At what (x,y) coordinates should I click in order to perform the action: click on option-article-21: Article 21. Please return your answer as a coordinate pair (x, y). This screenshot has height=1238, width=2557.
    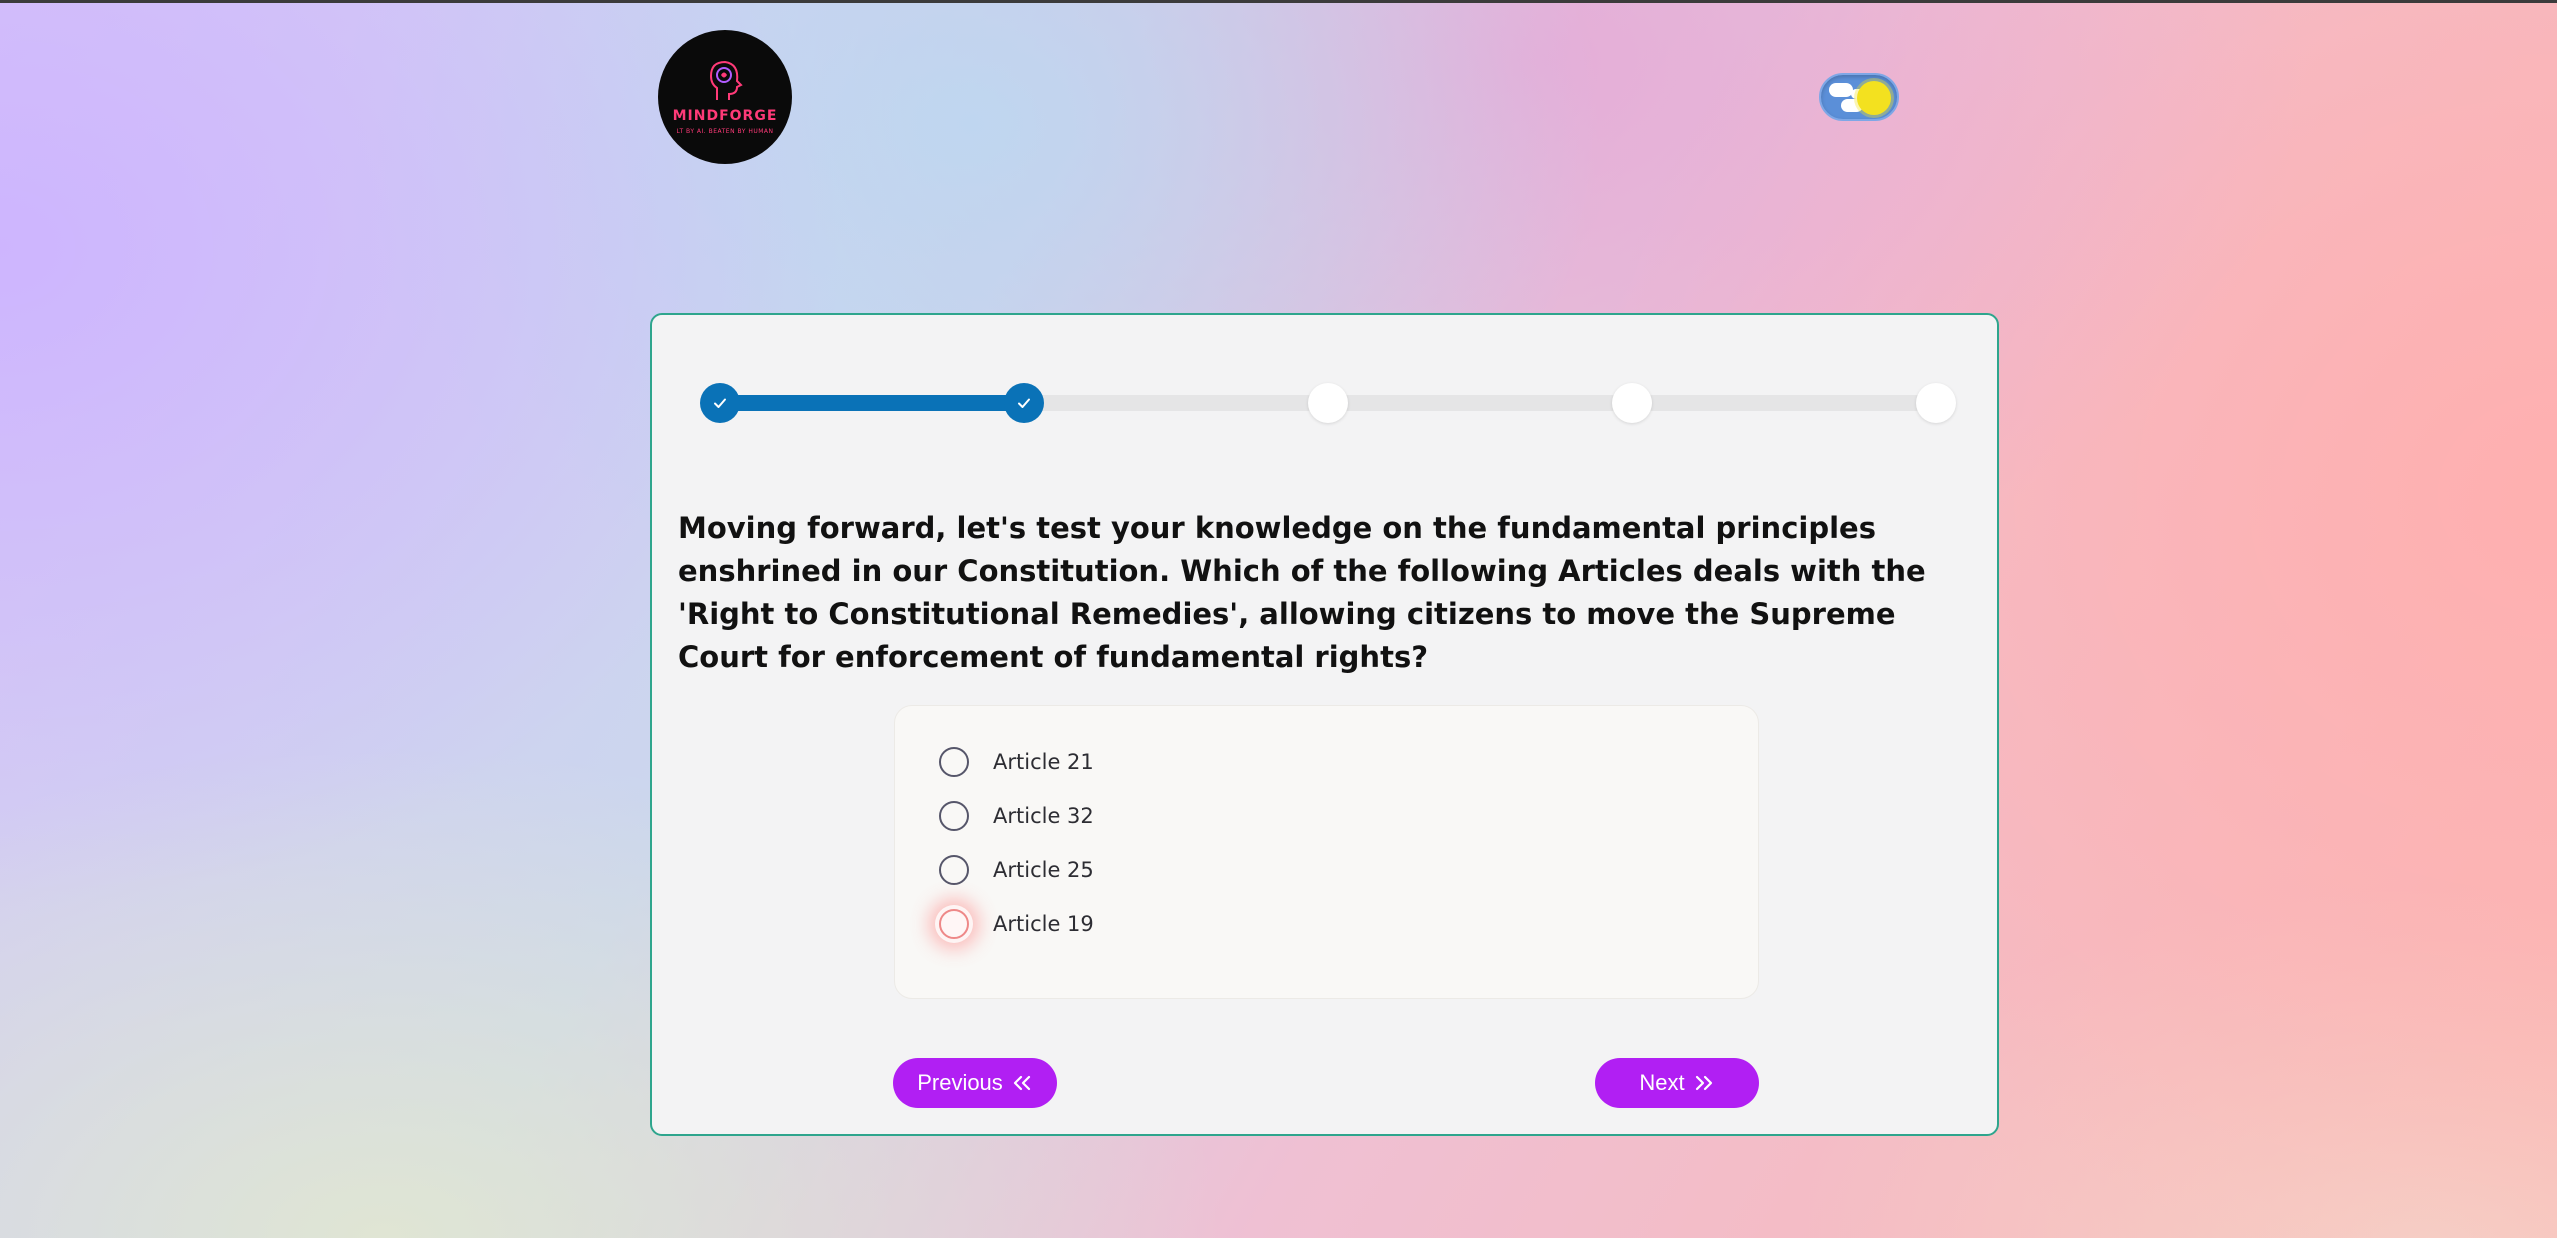
    Looking at the image, I should click on (1016, 762).